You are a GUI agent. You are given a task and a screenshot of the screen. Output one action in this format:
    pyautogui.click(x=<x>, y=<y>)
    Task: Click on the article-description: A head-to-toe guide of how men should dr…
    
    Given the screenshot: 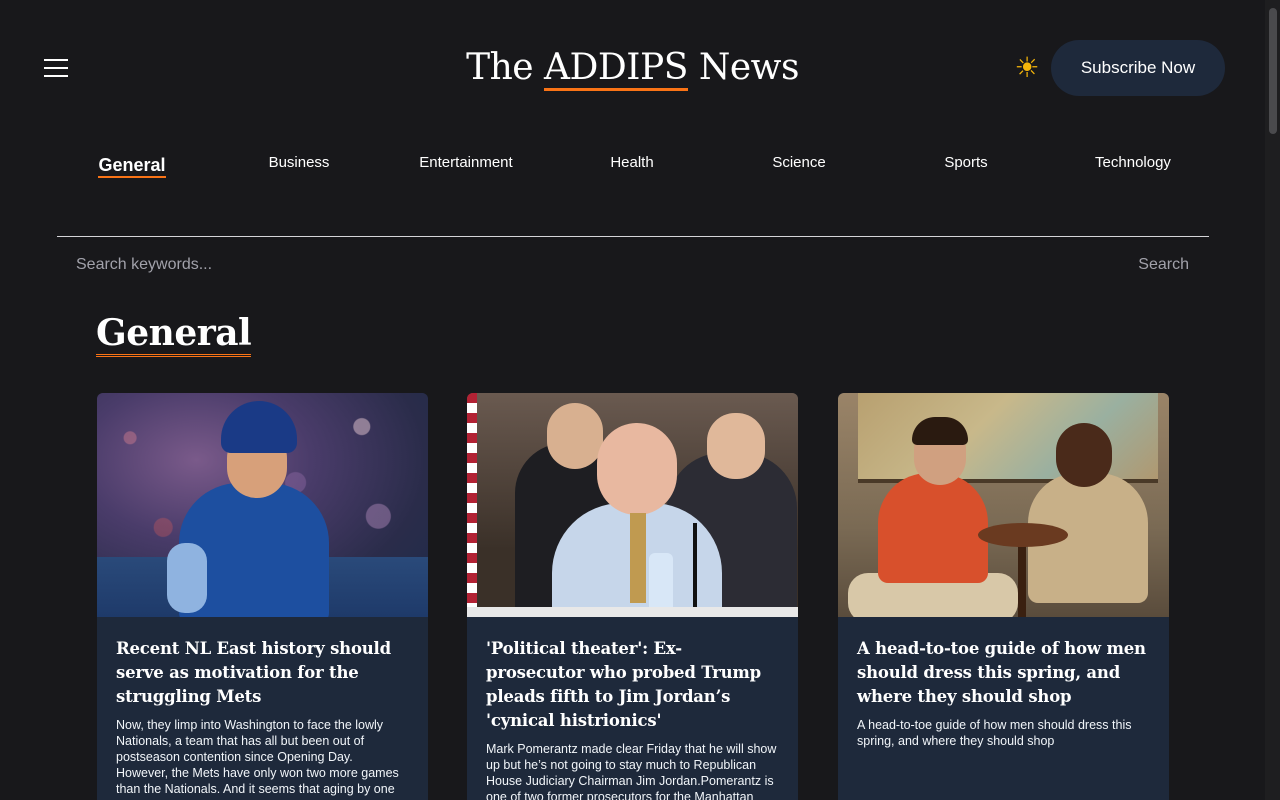 What is the action you would take?
    pyautogui.click(x=994, y=733)
    